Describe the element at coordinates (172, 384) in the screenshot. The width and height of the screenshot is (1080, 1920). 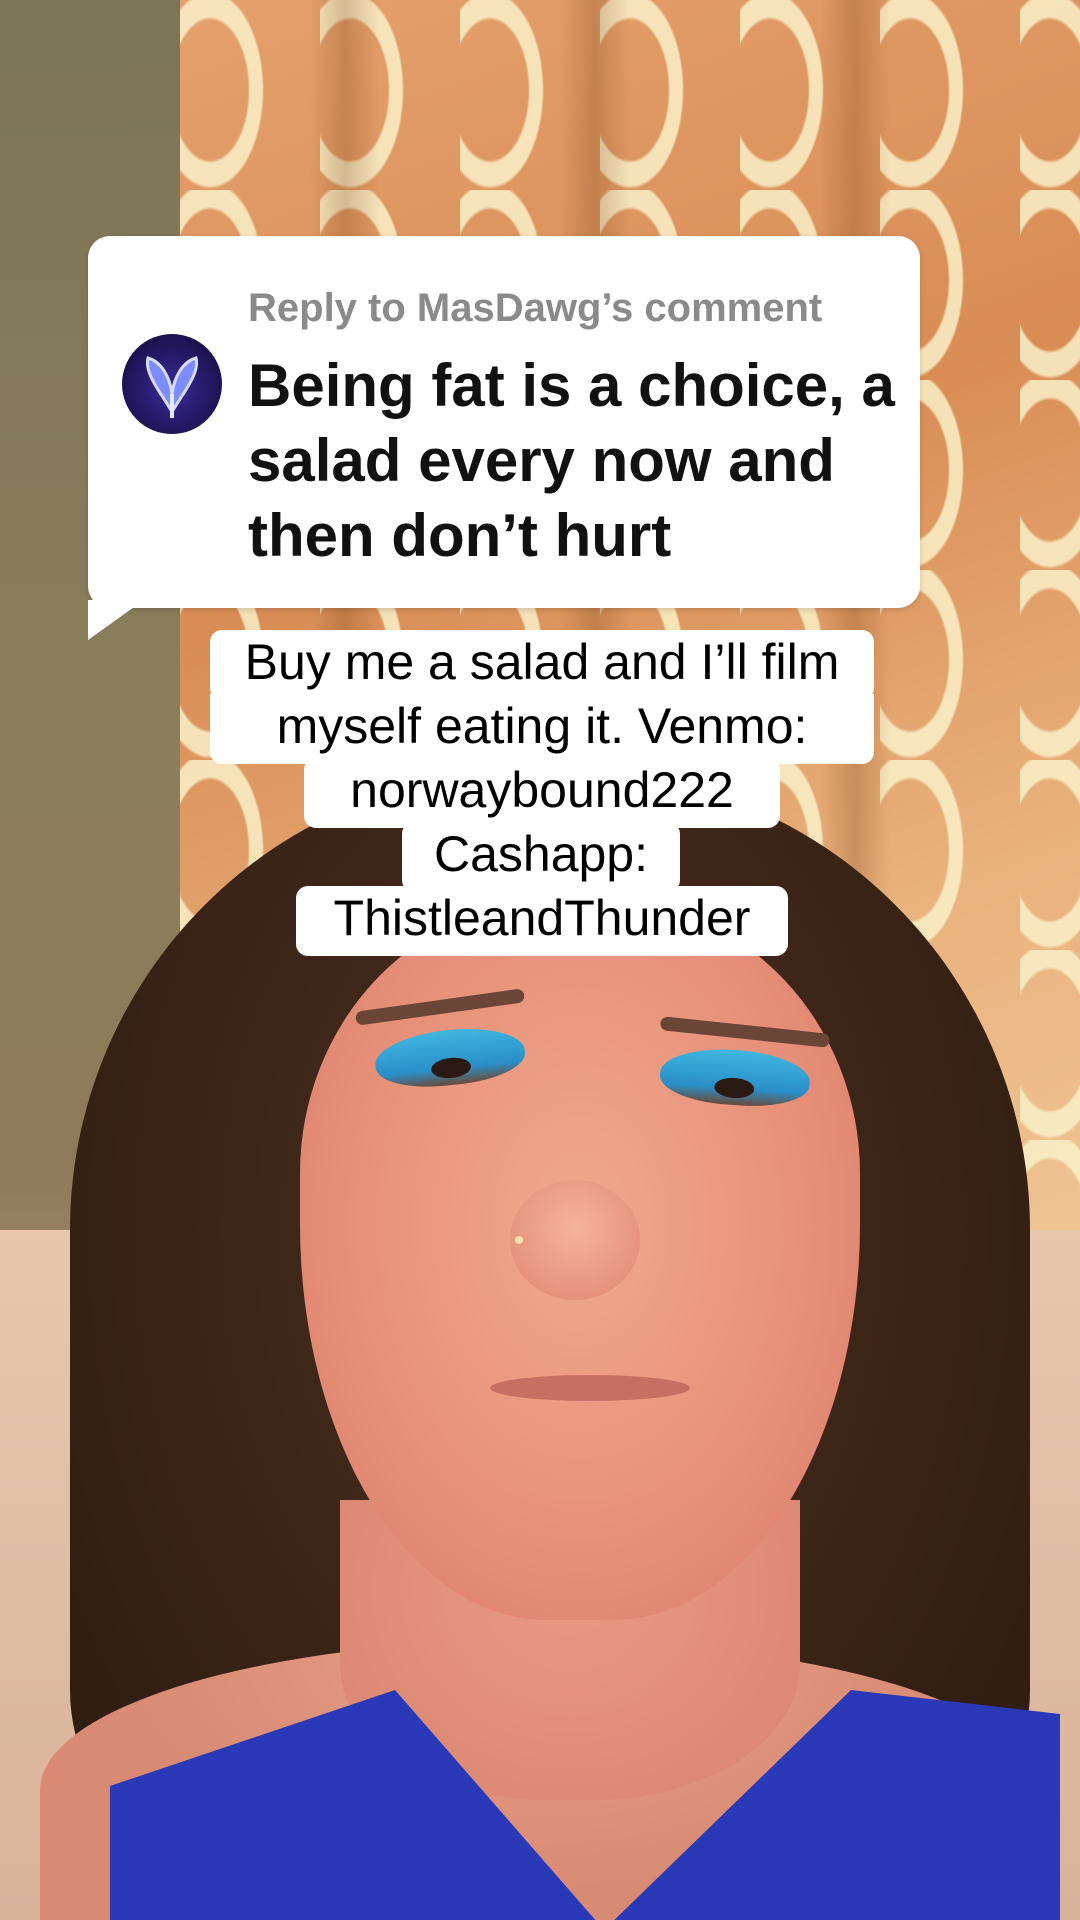
I see `butterfly-avatar-icon` at that location.